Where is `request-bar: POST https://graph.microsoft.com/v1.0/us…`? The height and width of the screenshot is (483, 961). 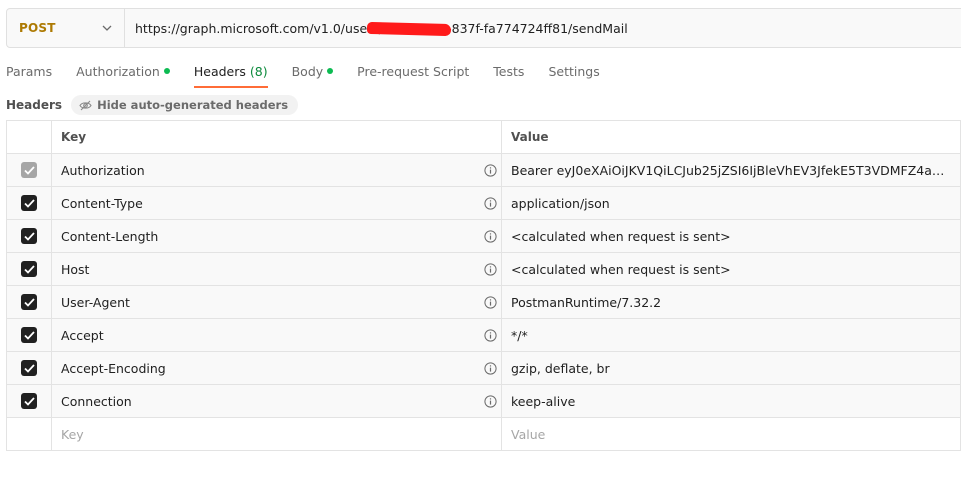 request-bar: POST https://graph.microsoft.com/v1.0/us… is located at coordinates (483, 28).